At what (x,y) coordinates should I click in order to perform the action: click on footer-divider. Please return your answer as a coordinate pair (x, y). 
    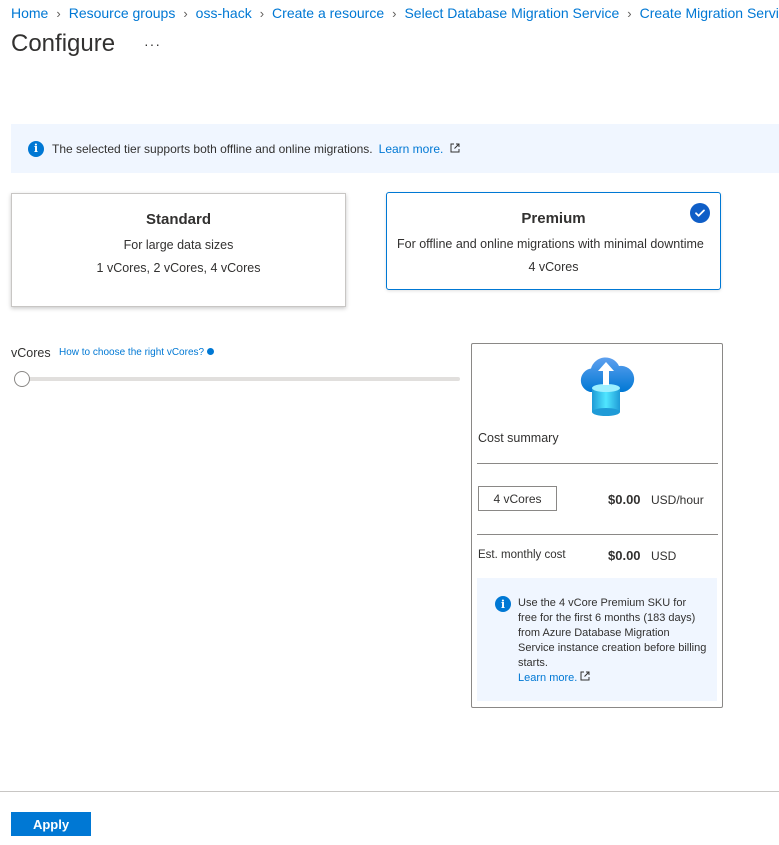
    Looking at the image, I should click on (389, 791).